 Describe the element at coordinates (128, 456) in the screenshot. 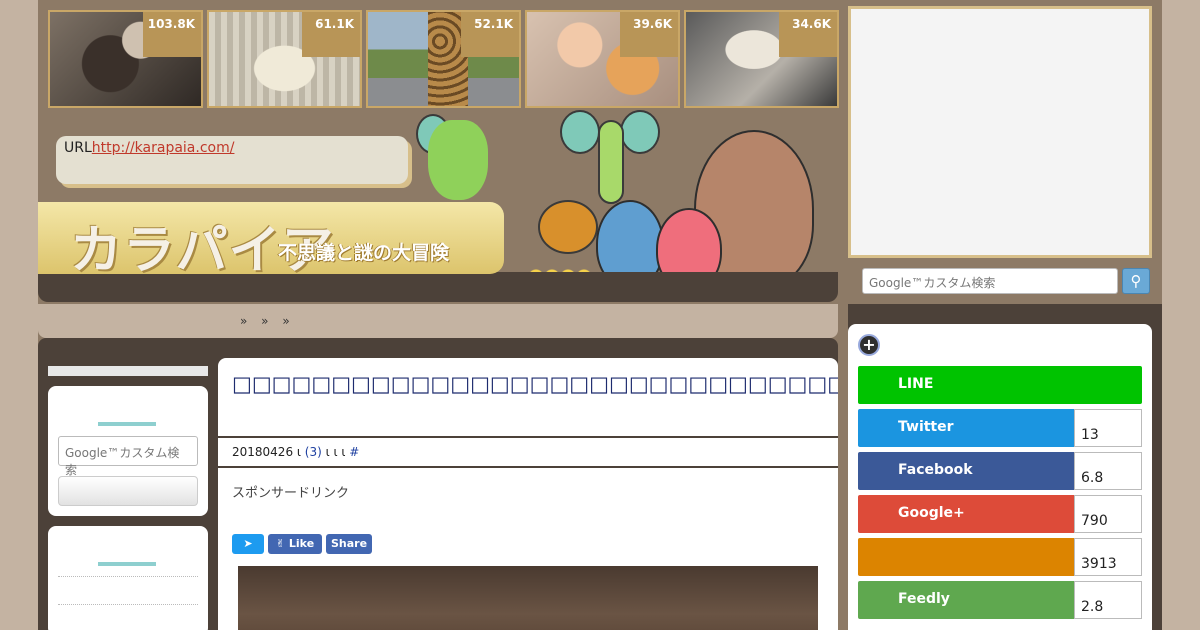

I see `sidebar-search-input: Google™カスタム検索` at that location.